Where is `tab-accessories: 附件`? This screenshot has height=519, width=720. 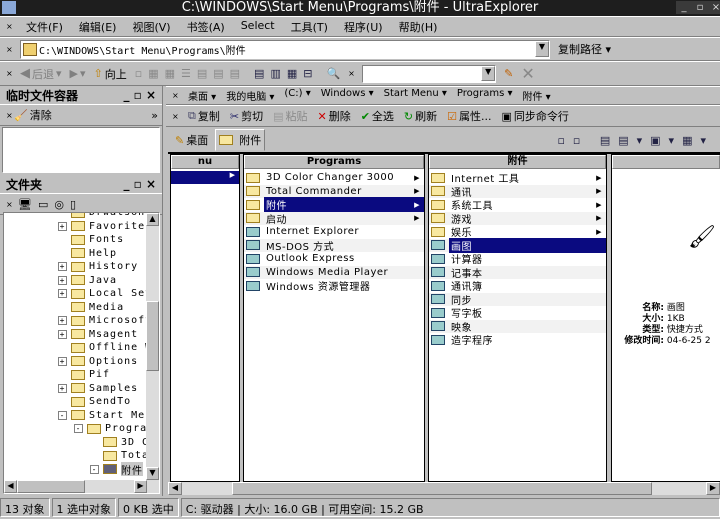
tab-accessories: 附件 is located at coordinates (240, 140).